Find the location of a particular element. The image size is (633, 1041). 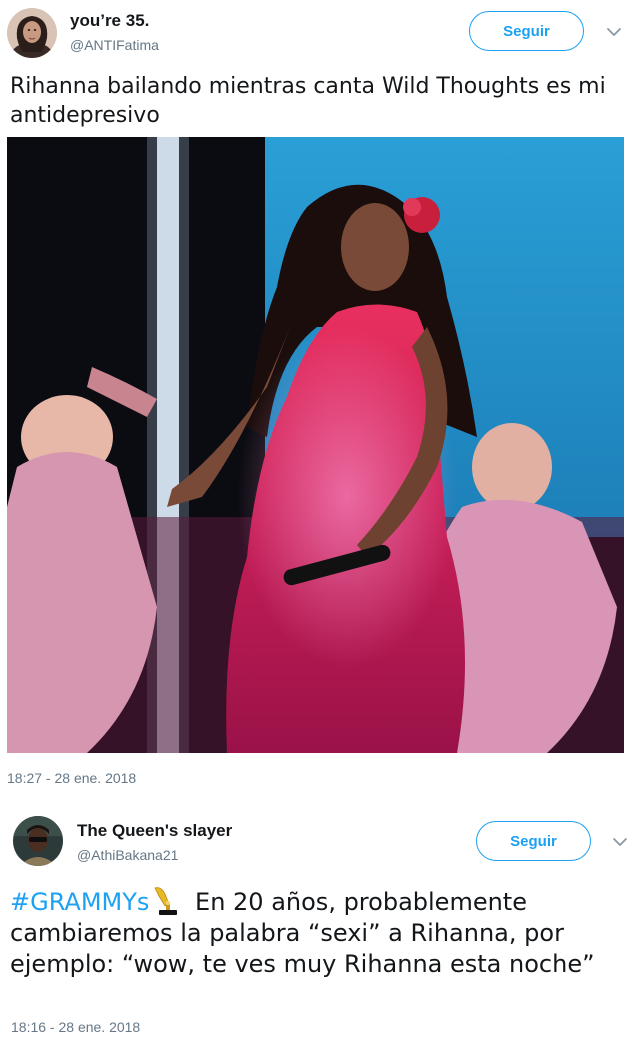

hashtag-link: #GRAMMYs is located at coordinates (79, 902).